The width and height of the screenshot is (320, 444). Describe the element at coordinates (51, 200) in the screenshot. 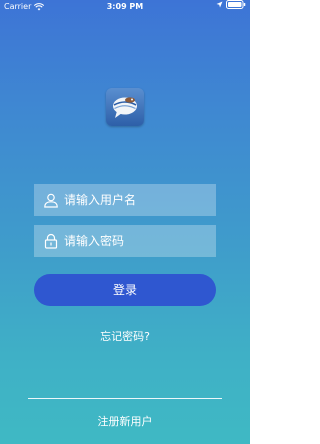

I see `user-icon` at that location.